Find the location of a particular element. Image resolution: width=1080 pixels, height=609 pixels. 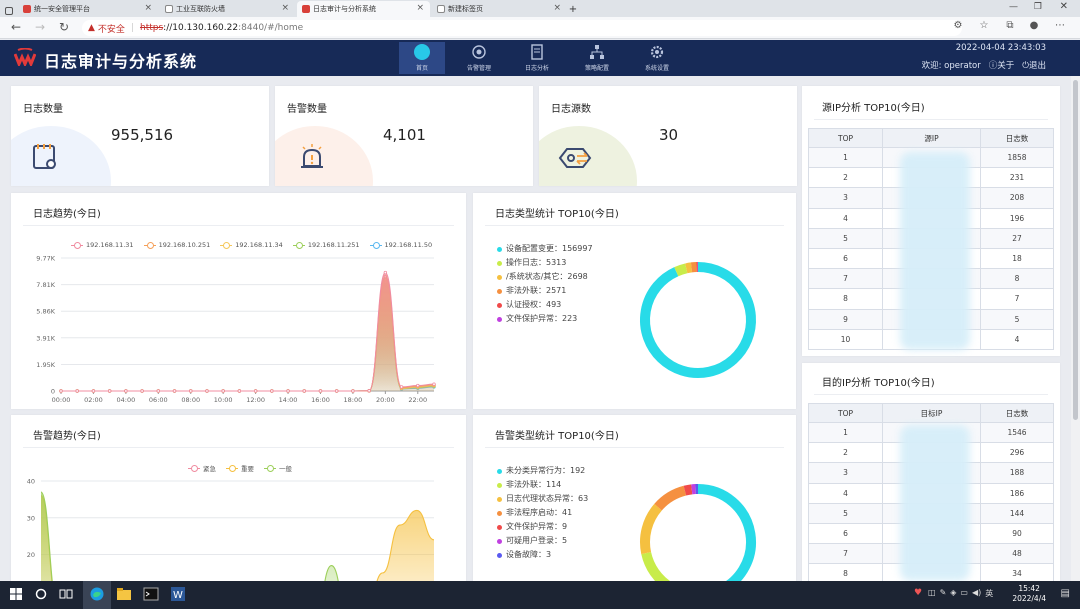

windows-start-icon is located at coordinates (16, 594).